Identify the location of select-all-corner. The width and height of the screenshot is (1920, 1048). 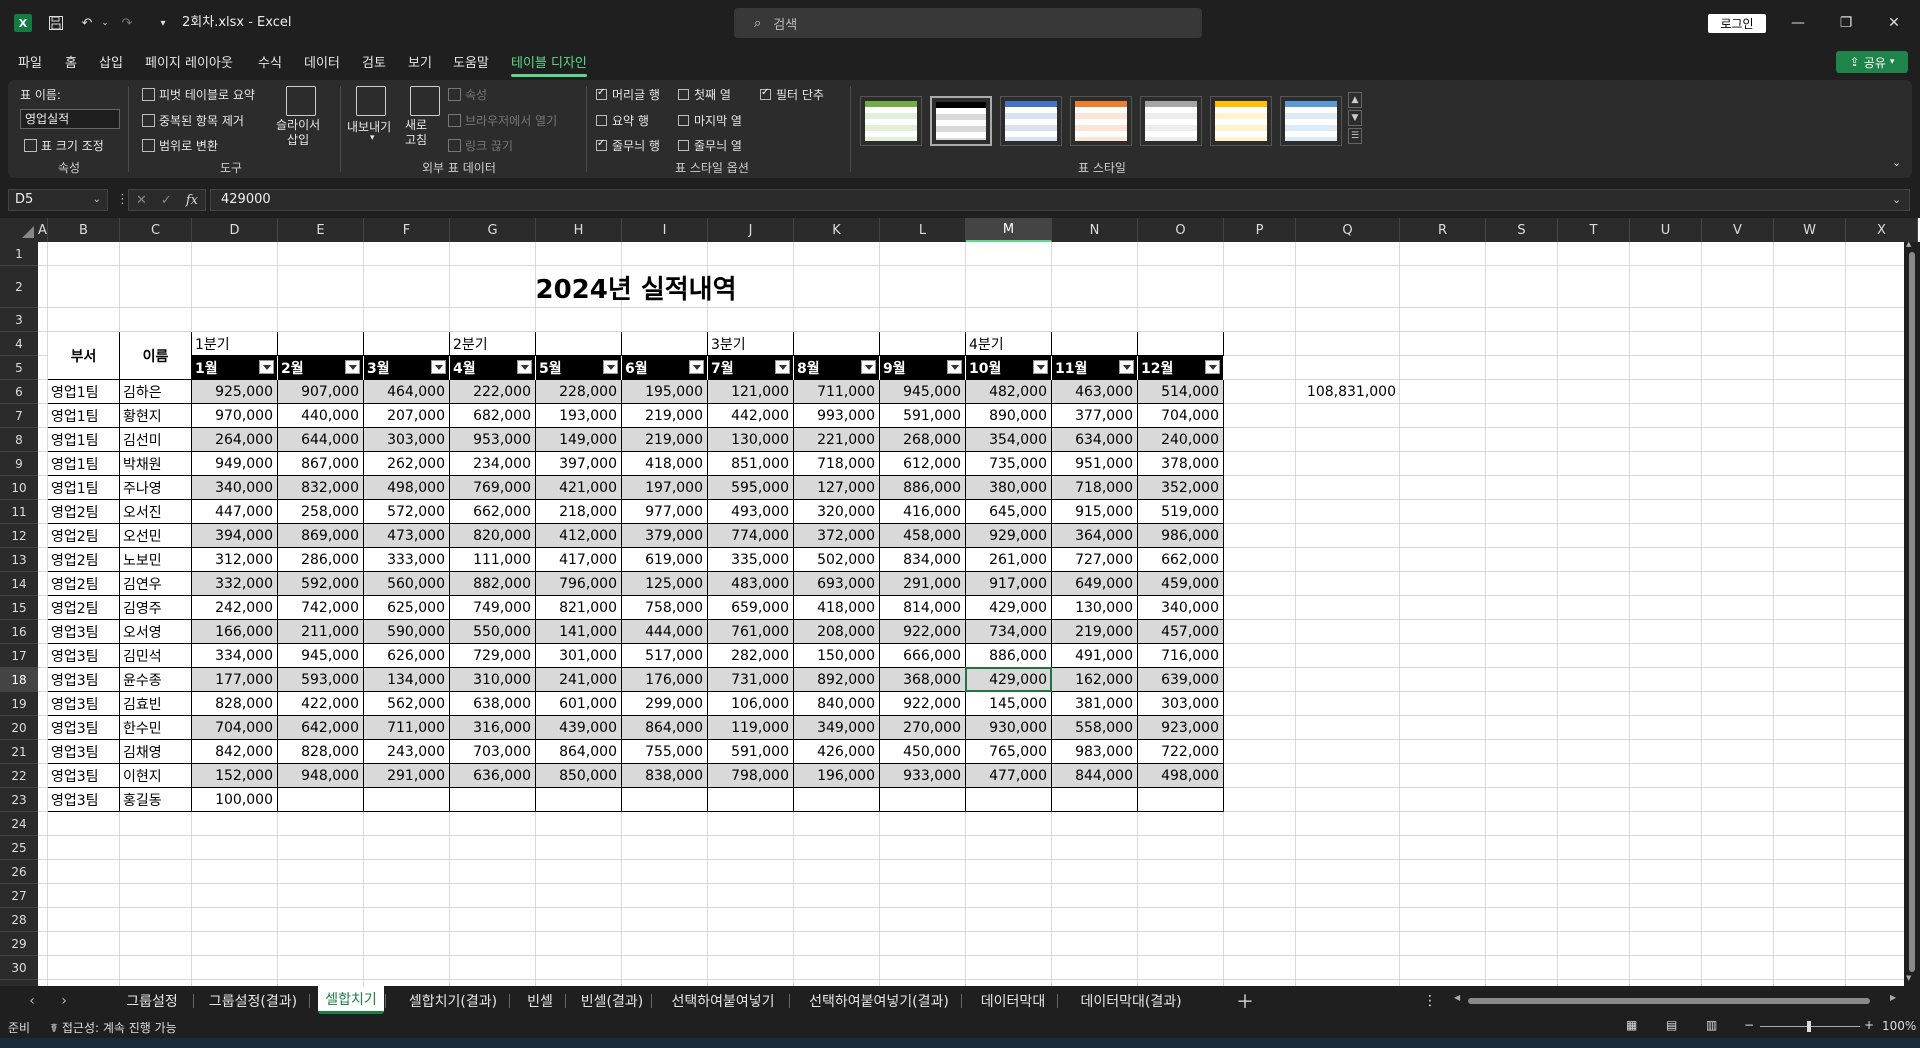
(19, 230).